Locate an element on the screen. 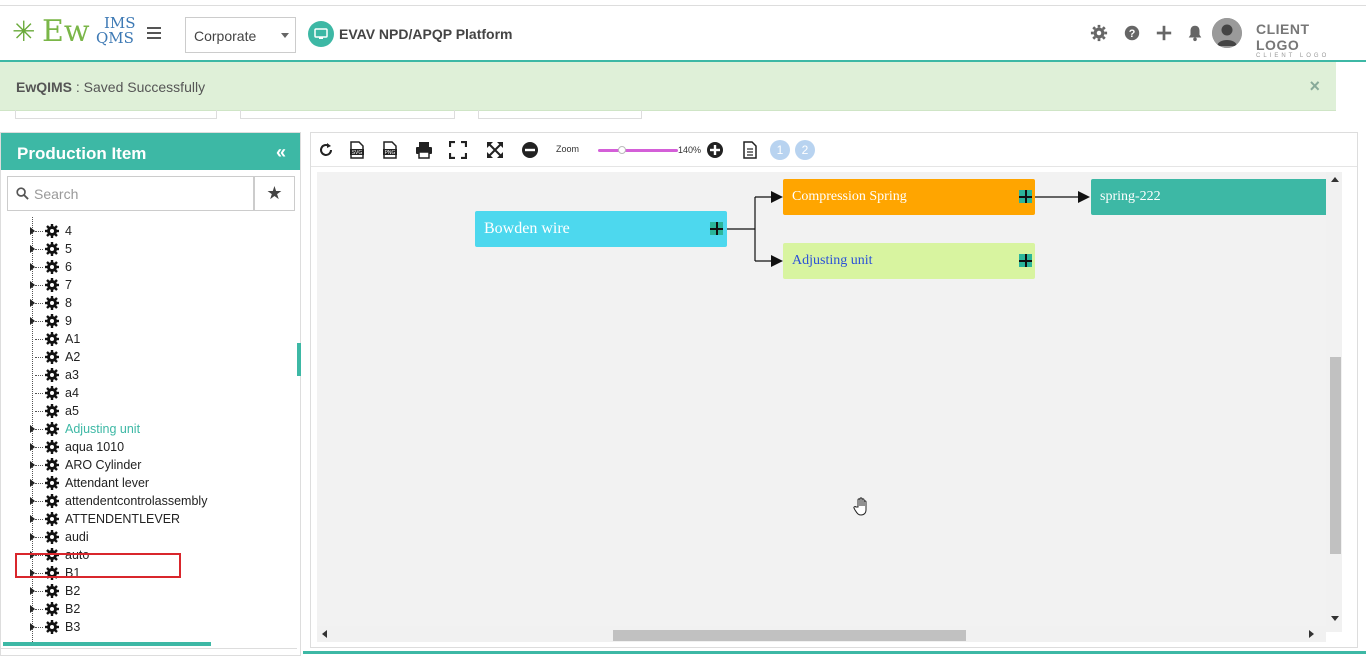  tree-item: a4 is located at coordinates (159, 393).